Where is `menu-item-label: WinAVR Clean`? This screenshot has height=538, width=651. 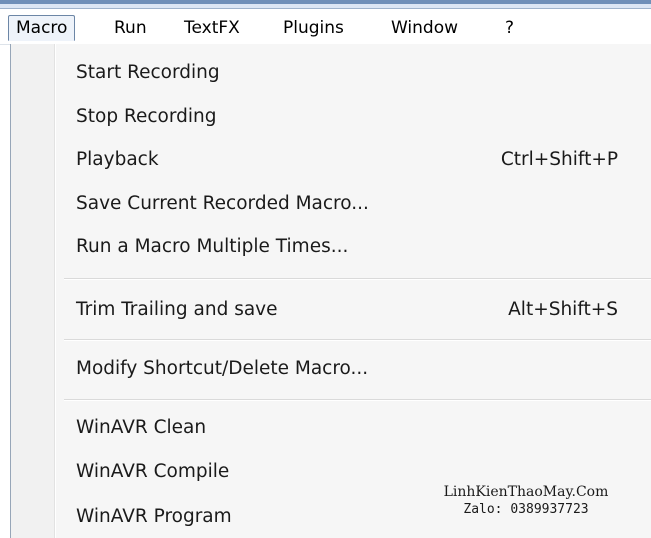
menu-item-label: WinAVR Clean is located at coordinates (141, 427).